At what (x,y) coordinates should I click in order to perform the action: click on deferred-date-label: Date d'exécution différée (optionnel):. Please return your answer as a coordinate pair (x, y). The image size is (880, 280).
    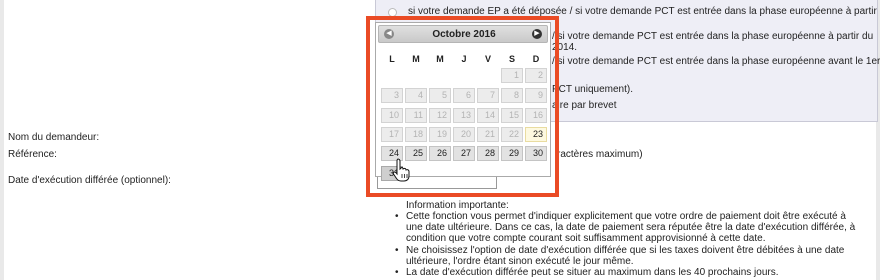
    Looking at the image, I should click on (89, 180).